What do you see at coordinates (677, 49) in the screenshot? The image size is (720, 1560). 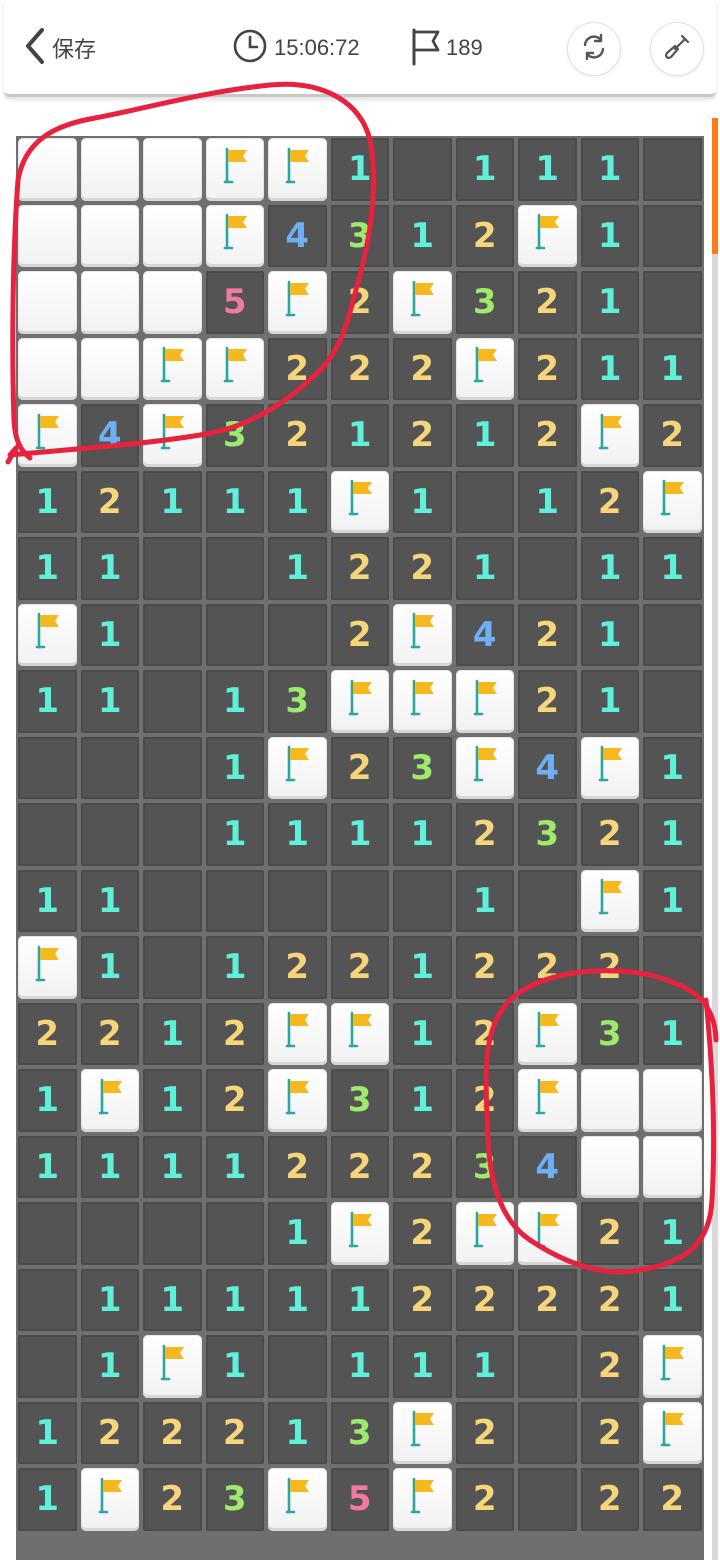 I see `hint-button` at bounding box center [677, 49].